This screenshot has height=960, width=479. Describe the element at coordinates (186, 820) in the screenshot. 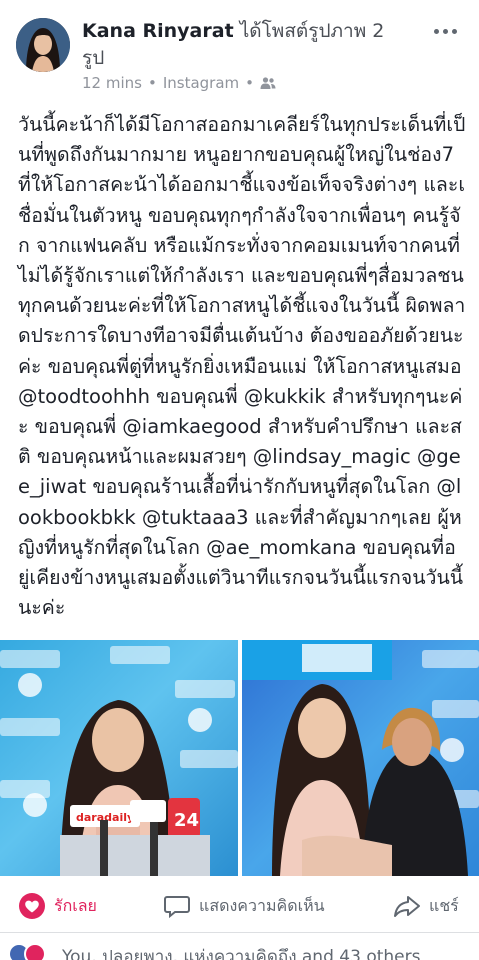

I see `svg-text: 24` at that location.